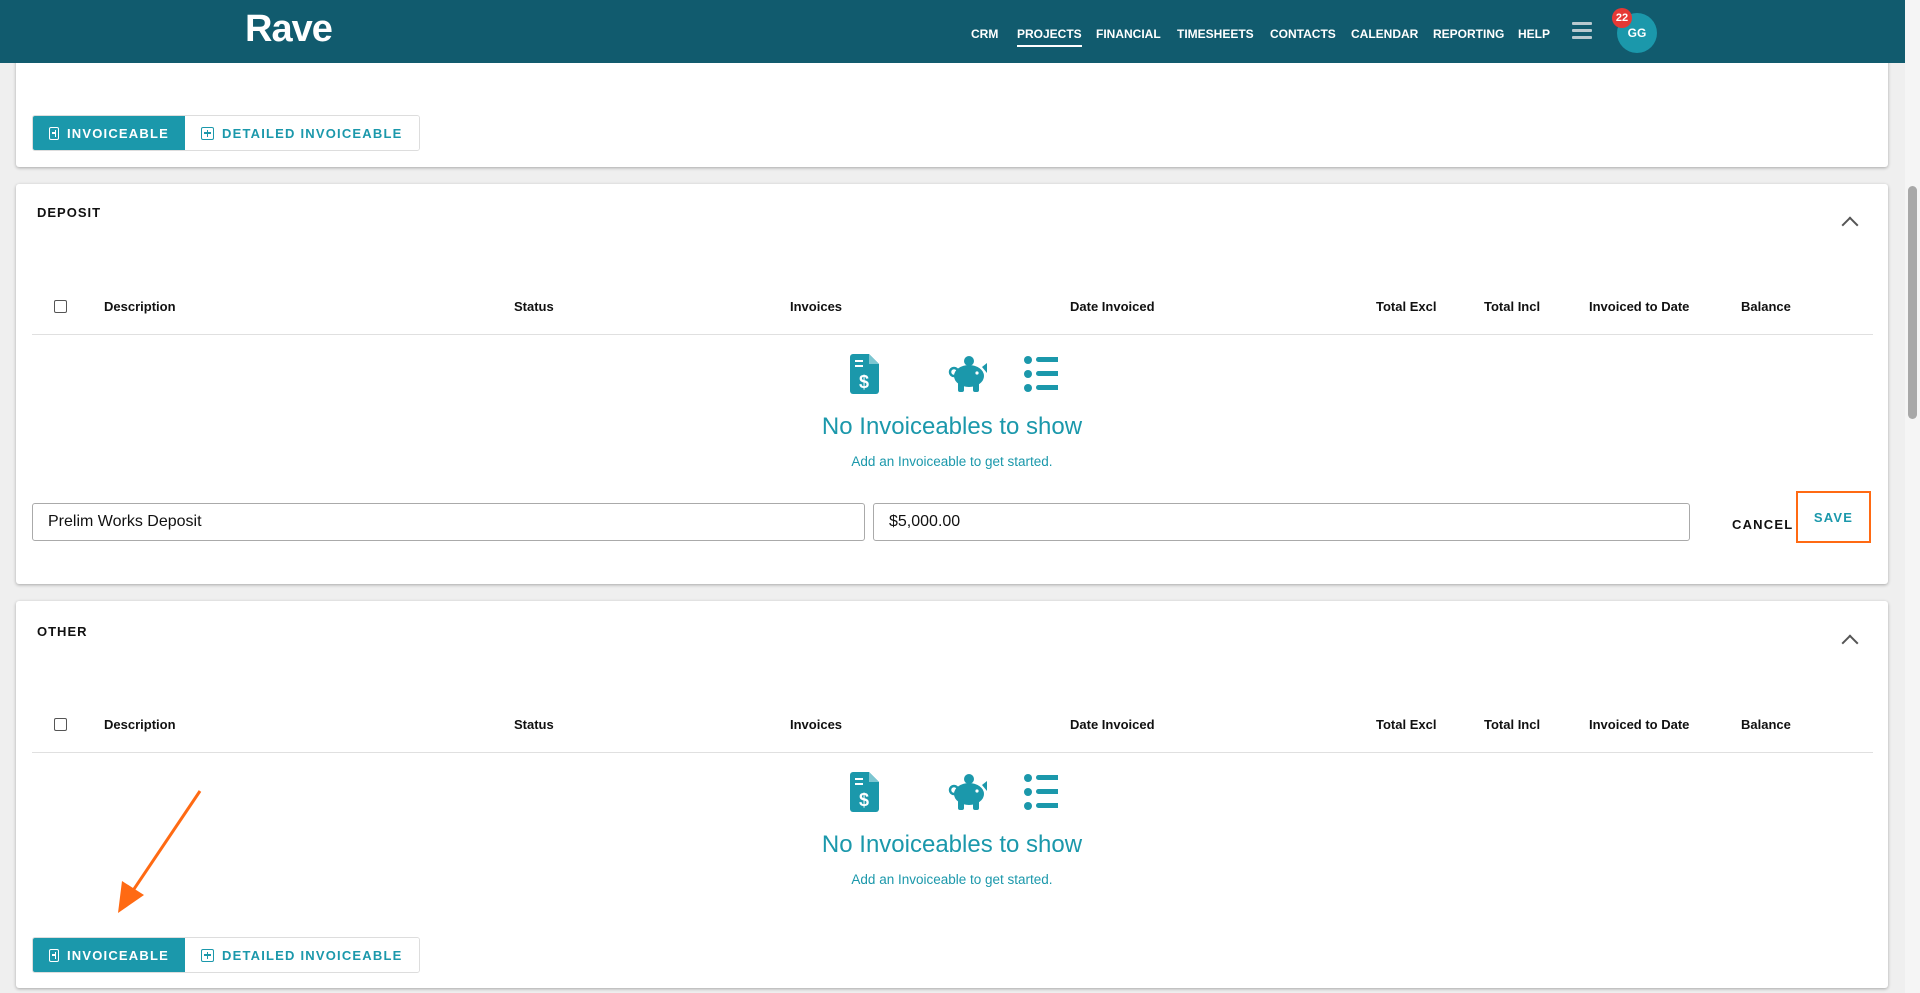 The height and width of the screenshot is (993, 1920). I want to click on nav-projects: PROJECTS, so click(1049, 37).